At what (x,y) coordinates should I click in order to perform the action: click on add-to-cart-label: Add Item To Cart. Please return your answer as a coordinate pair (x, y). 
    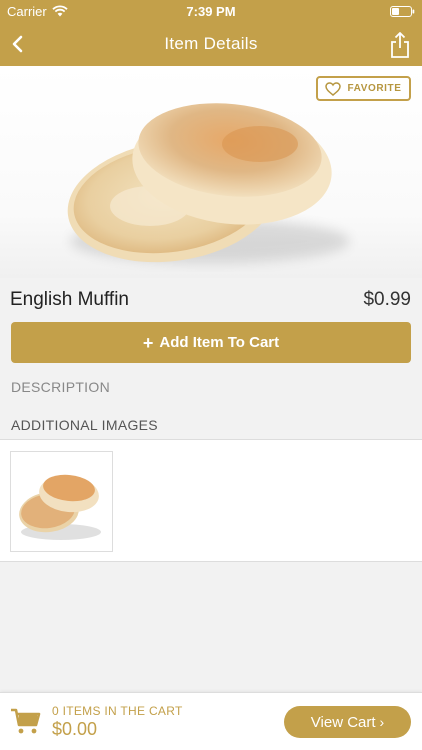
    Looking at the image, I should click on (219, 342).